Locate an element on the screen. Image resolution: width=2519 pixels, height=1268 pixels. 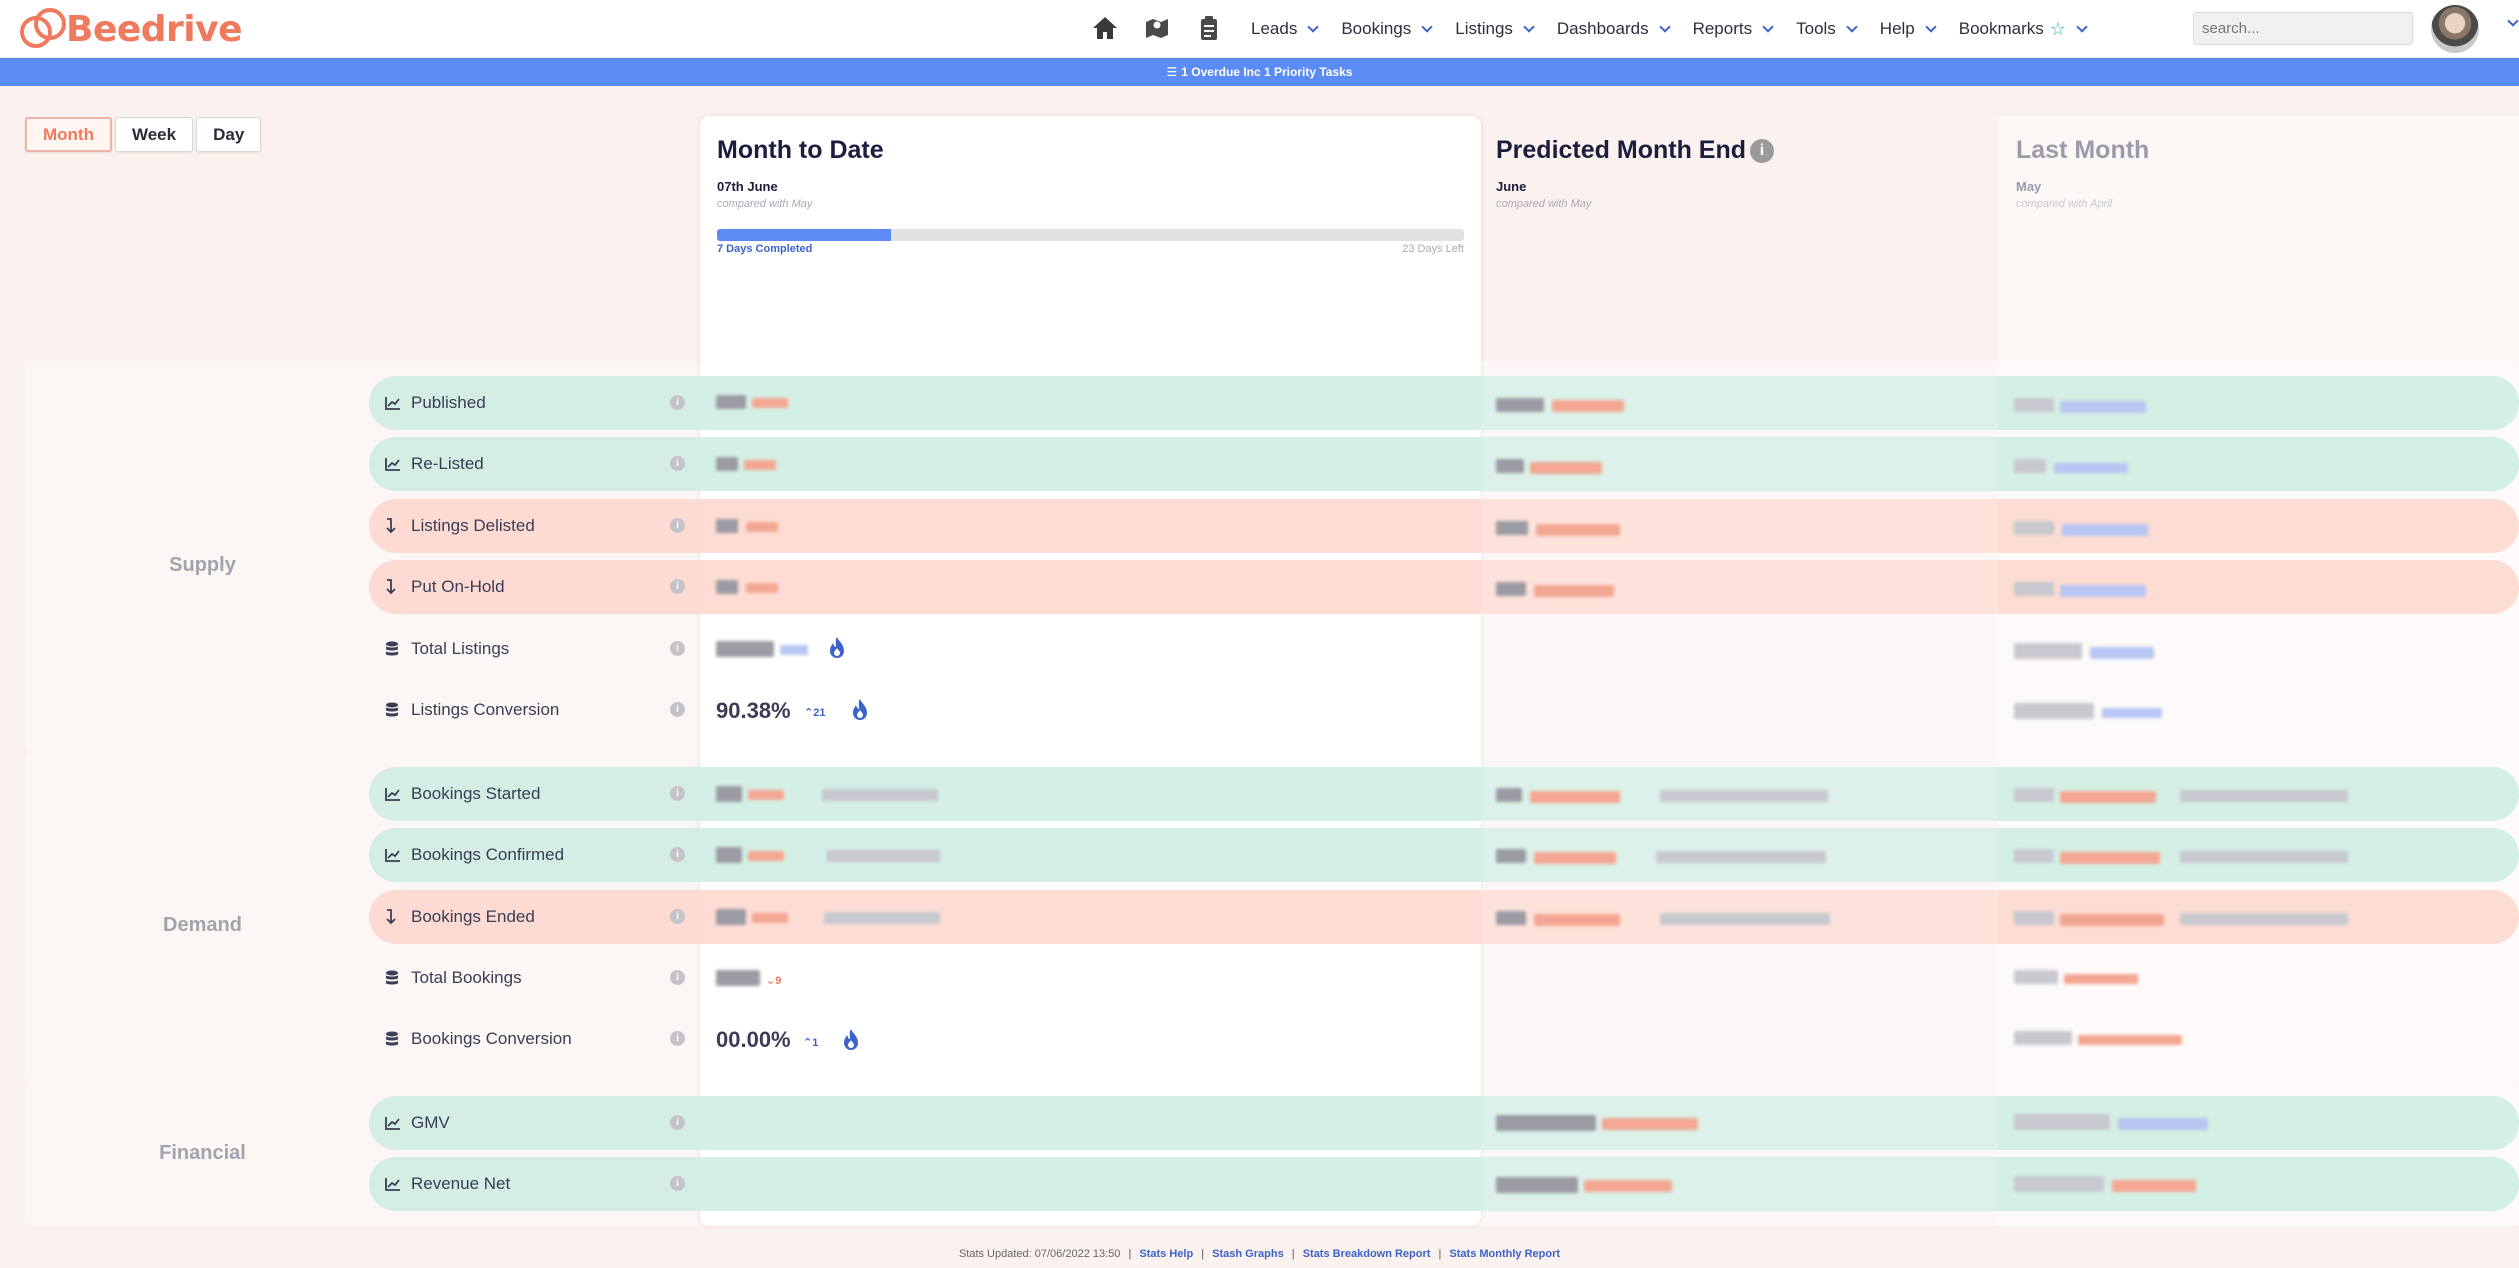
metric-row-total-listings: Total Listings i is located at coordinates (1444, 649).